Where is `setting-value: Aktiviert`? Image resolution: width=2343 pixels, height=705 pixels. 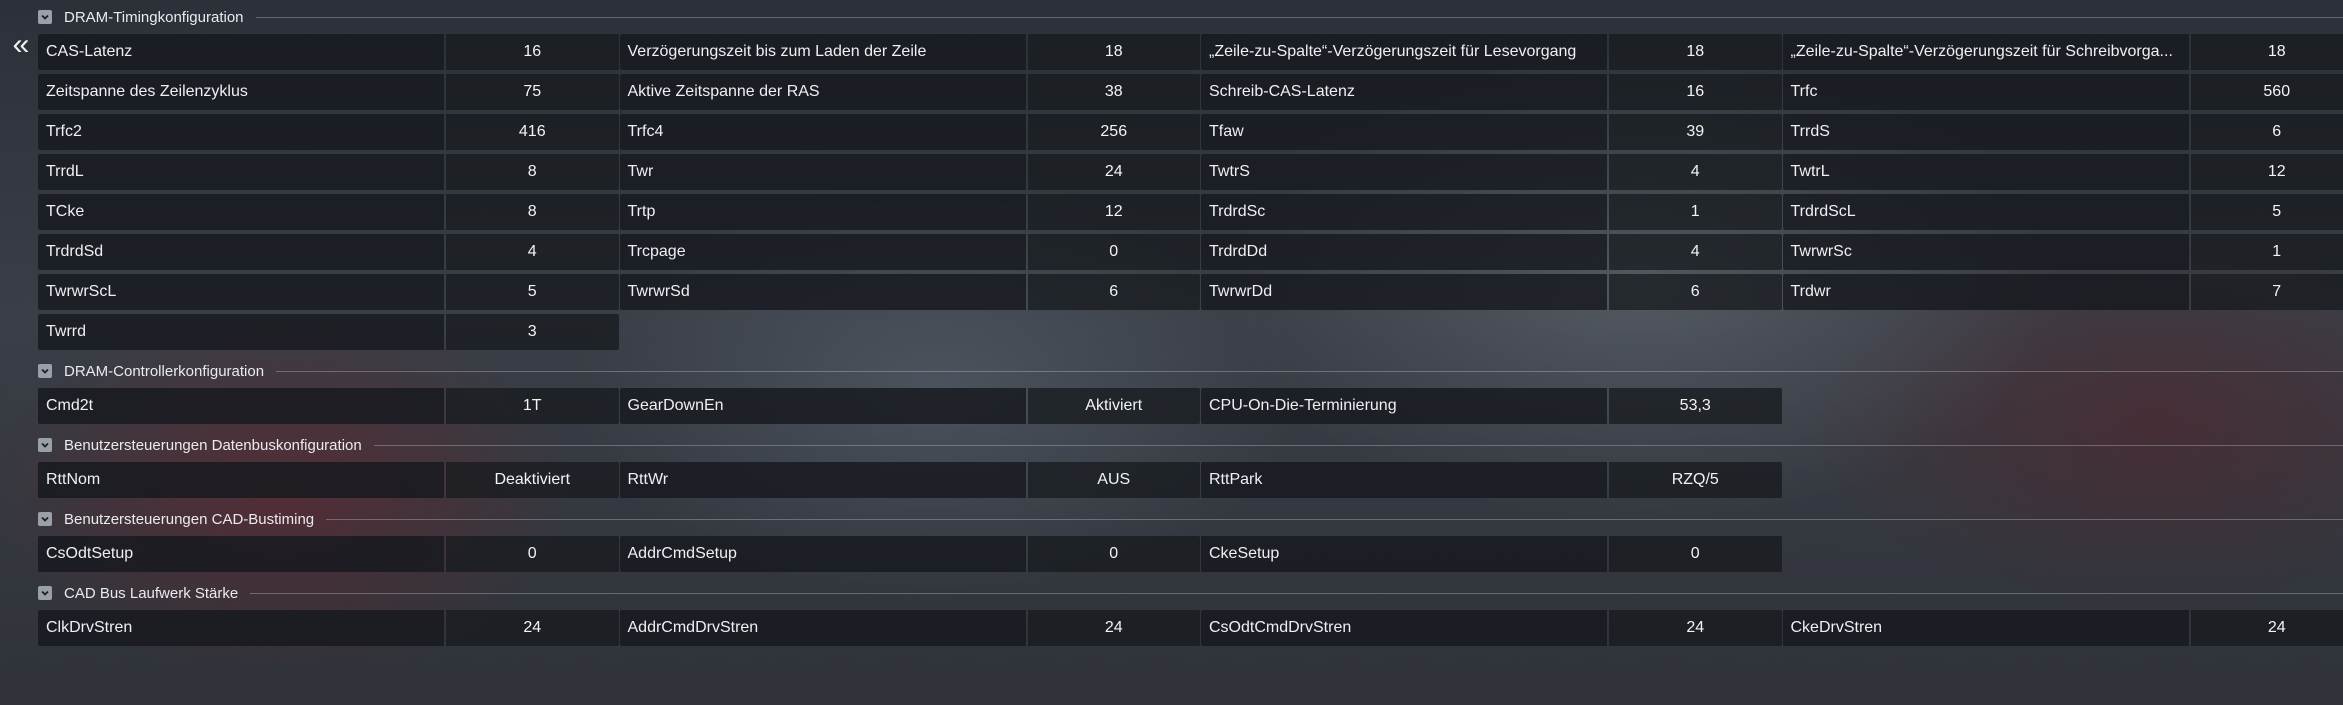 setting-value: Aktiviert is located at coordinates (1113, 406).